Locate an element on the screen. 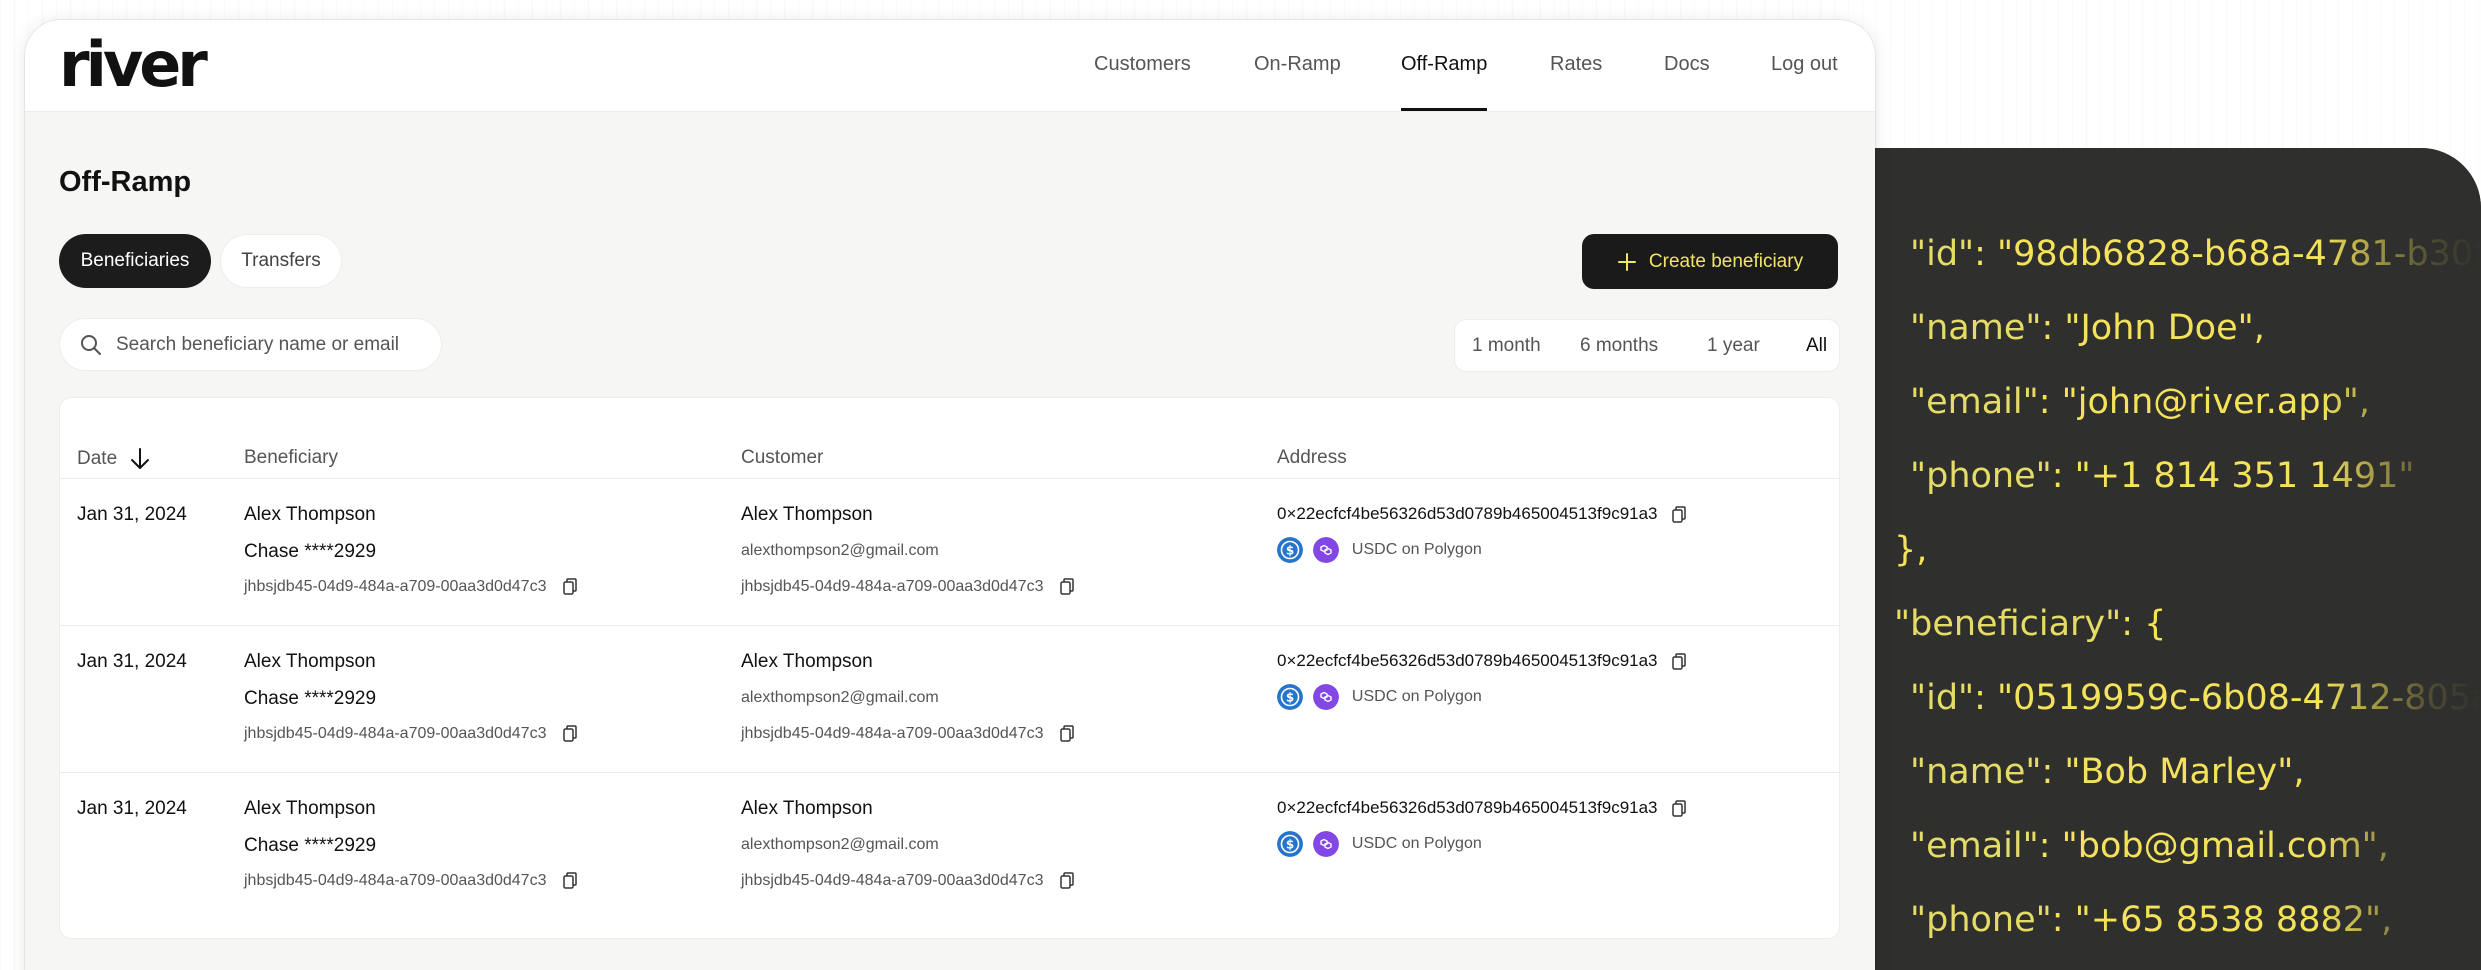  column-header-beneficiary: Beneficiary is located at coordinates (291, 457).